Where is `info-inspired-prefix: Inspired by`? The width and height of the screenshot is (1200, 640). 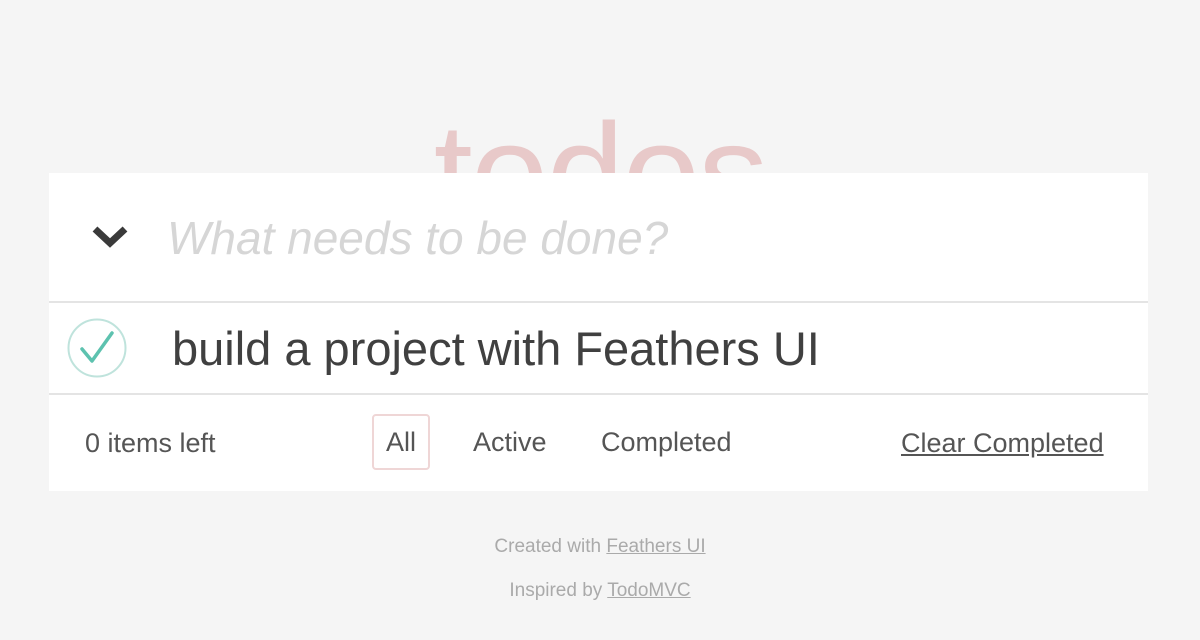
info-inspired-prefix: Inspired by is located at coordinates (558, 590).